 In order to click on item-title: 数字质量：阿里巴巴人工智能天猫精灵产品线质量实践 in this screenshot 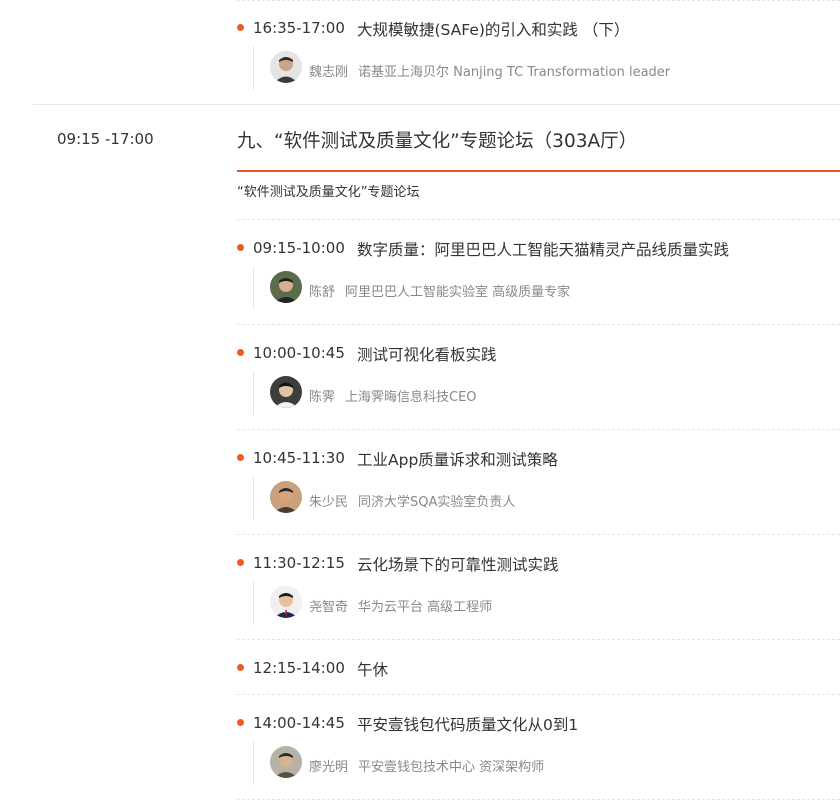, I will do `click(543, 249)`.